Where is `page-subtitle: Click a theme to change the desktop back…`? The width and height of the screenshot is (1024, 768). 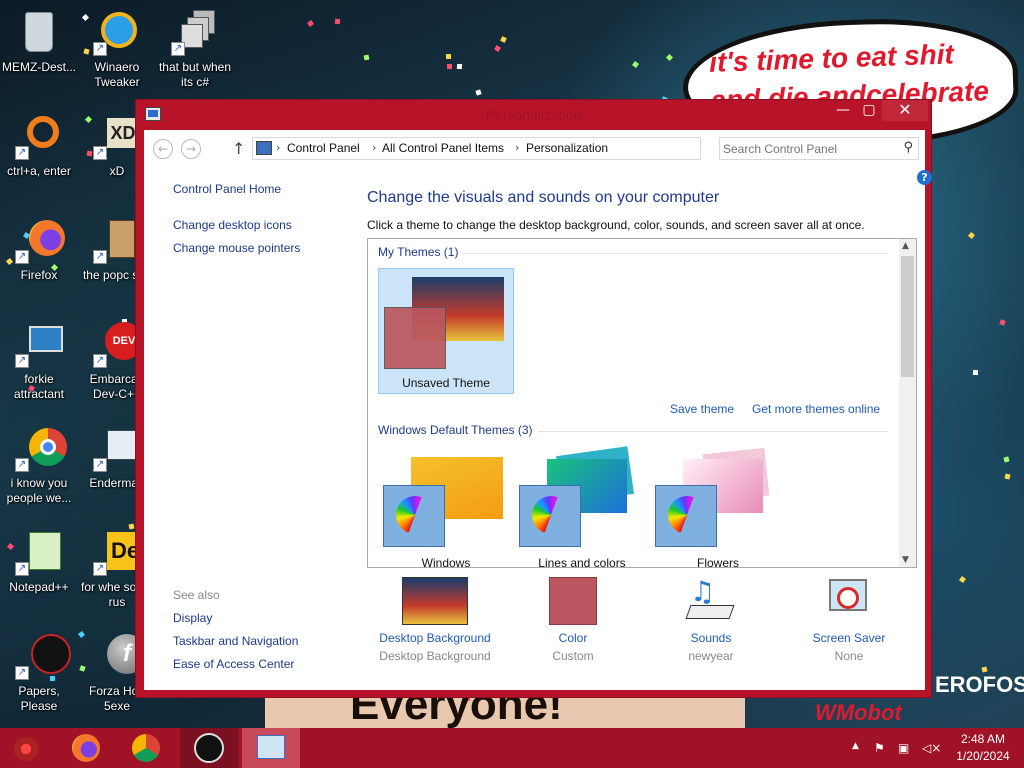 page-subtitle: Click a theme to change the desktop back… is located at coordinates (616, 225).